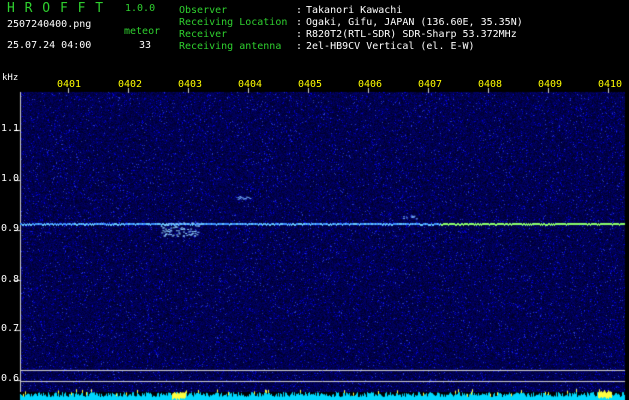 This screenshot has width=629, height=400. I want to click on file-datetime: 25.07.24 04:00, so click(49, 45).